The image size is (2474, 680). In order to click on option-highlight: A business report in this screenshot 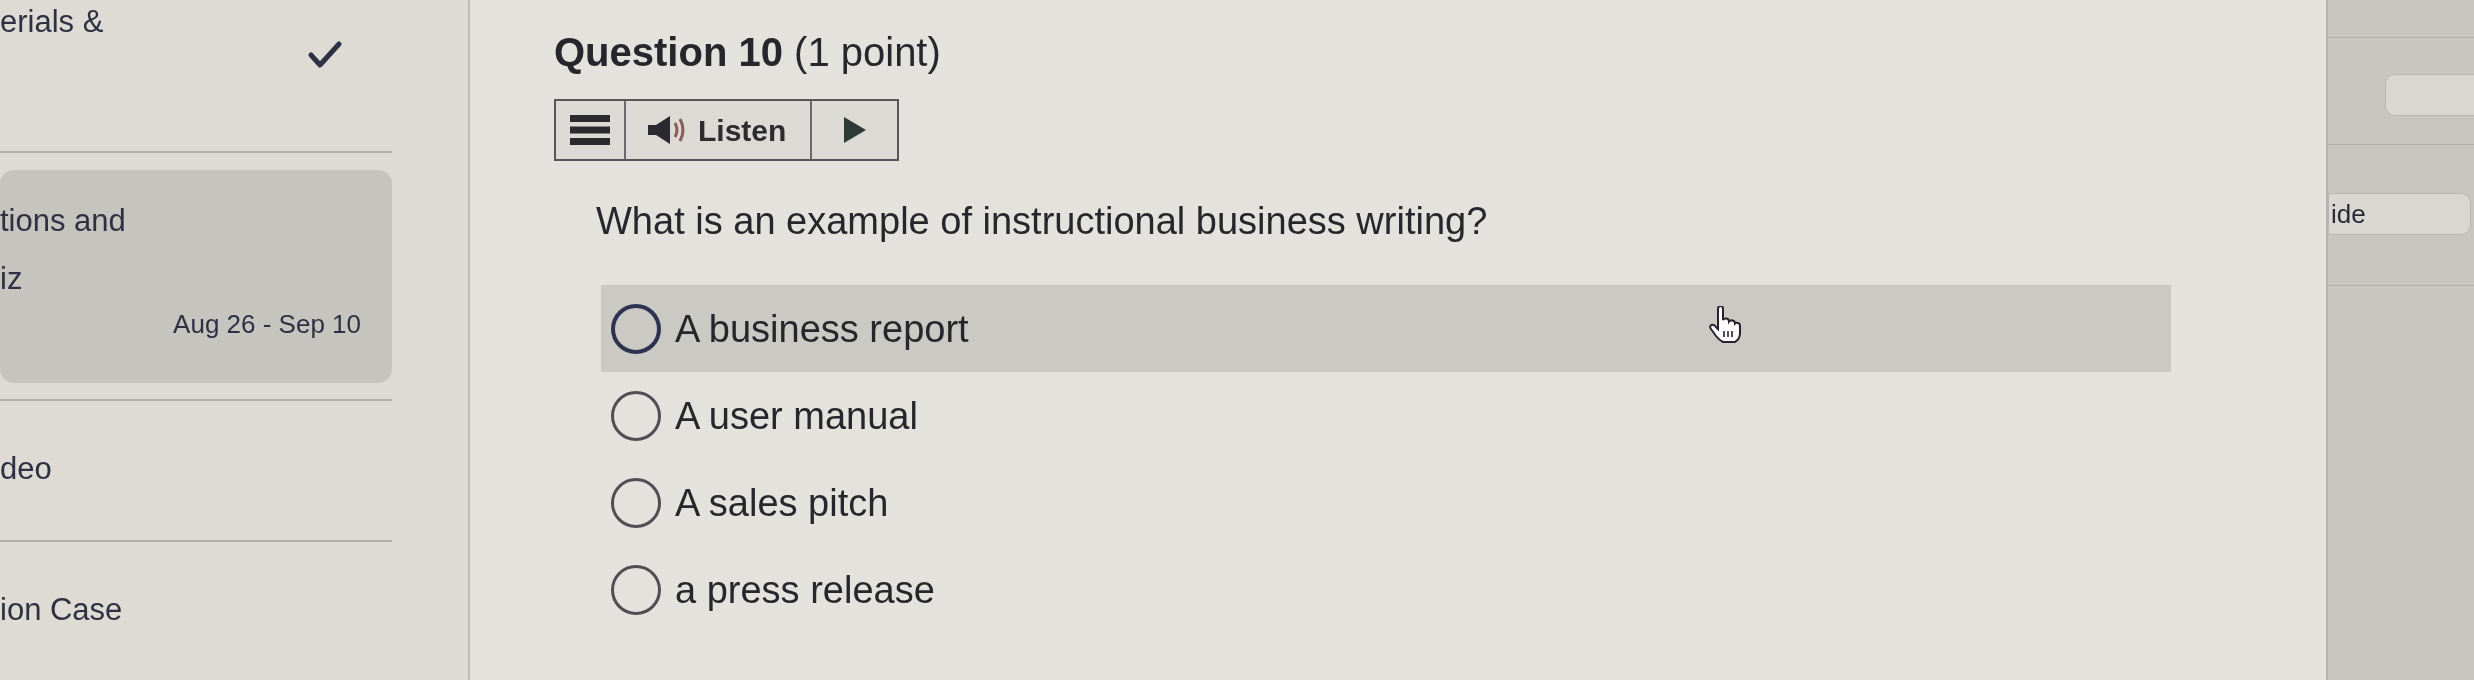, I will do `click(1386, 328)`.